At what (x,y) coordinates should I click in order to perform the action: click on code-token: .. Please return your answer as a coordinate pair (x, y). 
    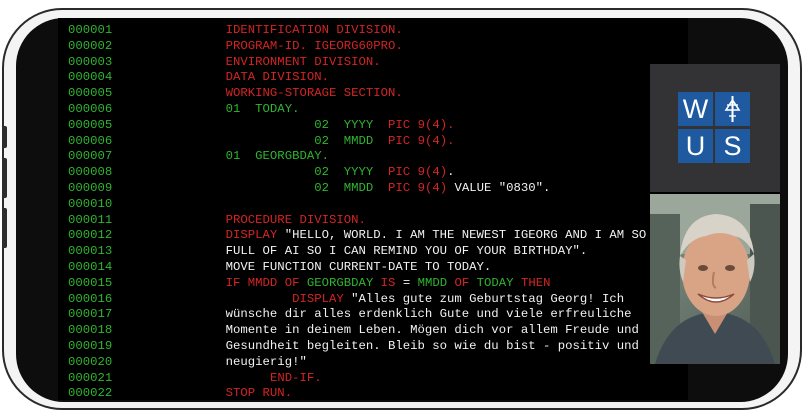
    Looking at the image, I should click on (451, 172).